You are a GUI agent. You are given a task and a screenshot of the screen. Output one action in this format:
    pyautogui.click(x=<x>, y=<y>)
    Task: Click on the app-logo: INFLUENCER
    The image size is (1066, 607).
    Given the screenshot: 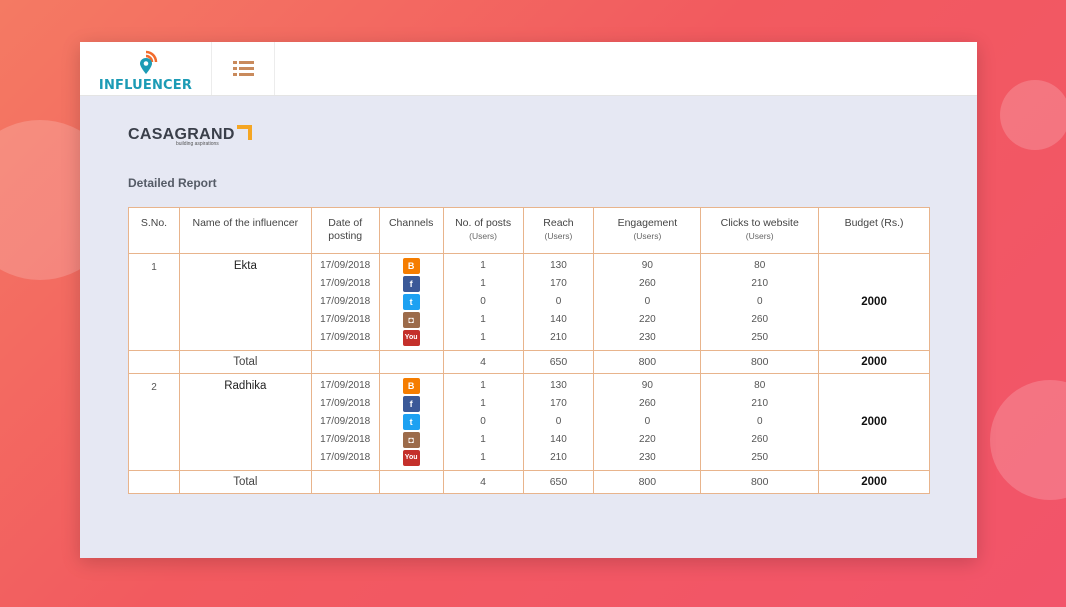 What is the action you would take?
    pyautogui.click(x=146, y=68)
    